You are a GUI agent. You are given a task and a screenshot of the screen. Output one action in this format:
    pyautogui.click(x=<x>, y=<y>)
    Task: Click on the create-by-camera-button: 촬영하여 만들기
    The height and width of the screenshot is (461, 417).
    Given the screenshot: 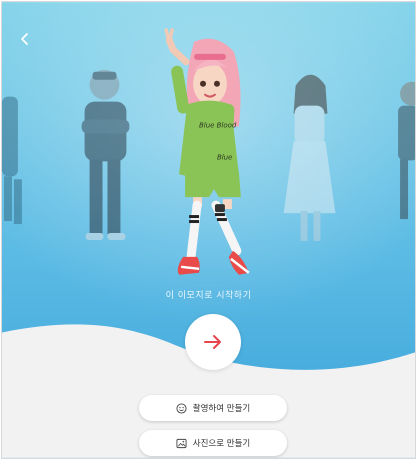 What is the action you would take?
    pyautogui.click(x=213, y=408)
    